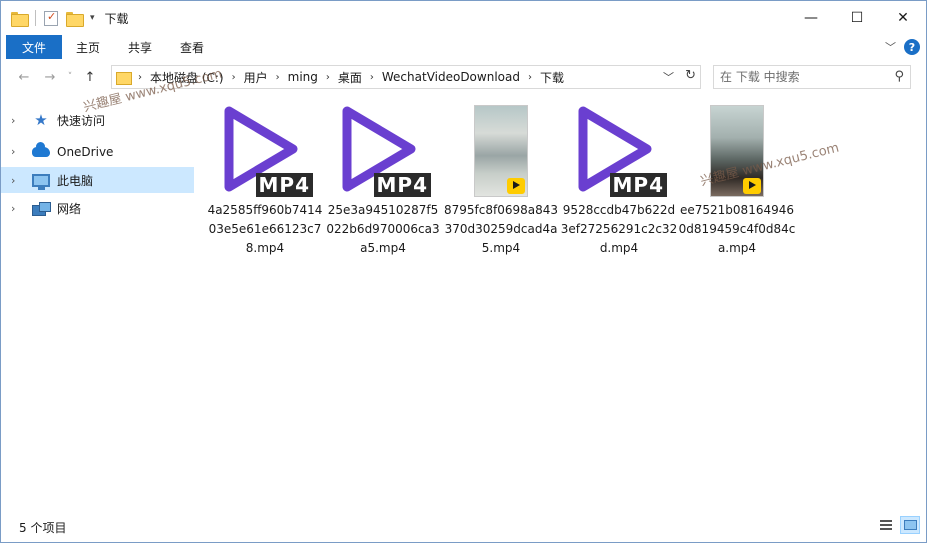  What do you see at coordinates (34, 47) in the screenshot?
I see `tab-file: 文件` at bounding box center [34, 47].